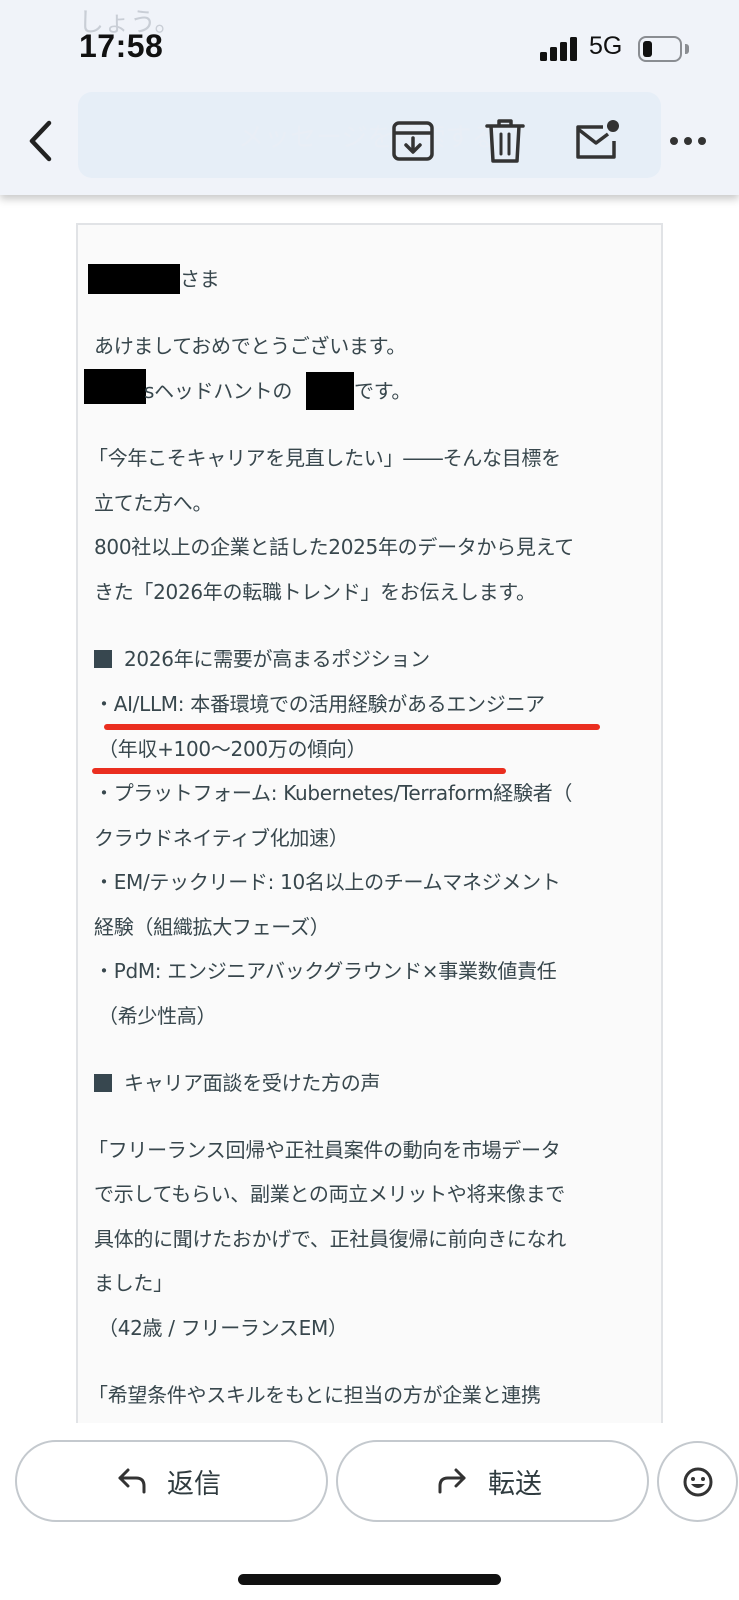 Image resolution: width=739 pixels, height=1600 pixels. I want to click on sender-line-mid: sヘッドハントの, so click(218, 391).